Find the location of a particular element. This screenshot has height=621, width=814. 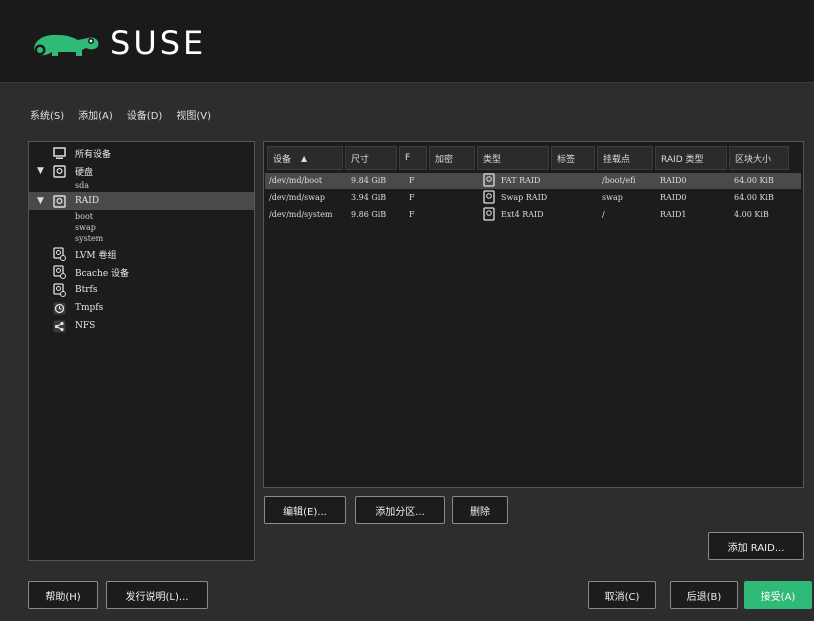

tmpfs-icon is located at coordinates (59, 308).